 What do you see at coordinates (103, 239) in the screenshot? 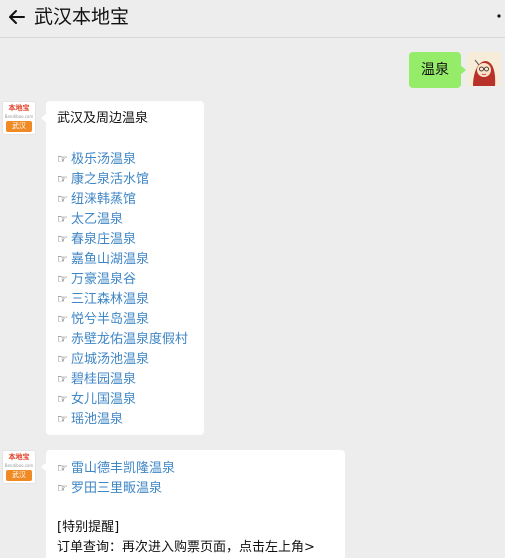
I see `spring-link-text: 春泉庄温泉` at bounding box center [103, 239].